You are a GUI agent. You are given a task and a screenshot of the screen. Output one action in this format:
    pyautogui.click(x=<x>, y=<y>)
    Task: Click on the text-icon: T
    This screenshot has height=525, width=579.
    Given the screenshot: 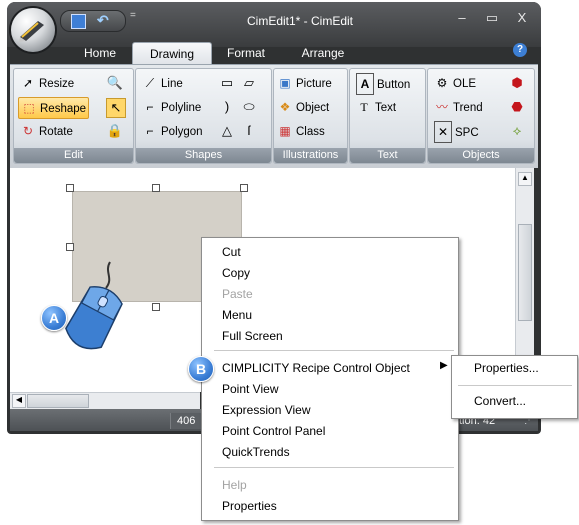 What is the action you would take?
    pyautogui.click(x=364, y=107)
    